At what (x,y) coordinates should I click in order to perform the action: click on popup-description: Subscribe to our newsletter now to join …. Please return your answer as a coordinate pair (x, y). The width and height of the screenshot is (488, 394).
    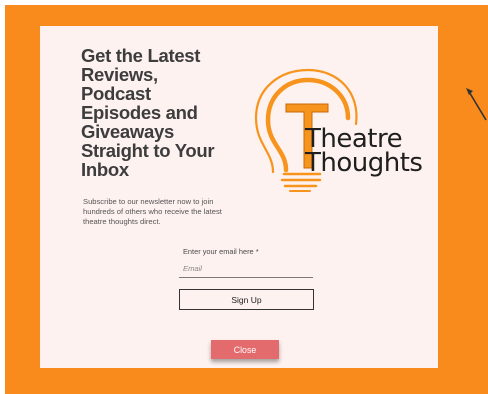
    Looking at the image, I should click on (152, 211).